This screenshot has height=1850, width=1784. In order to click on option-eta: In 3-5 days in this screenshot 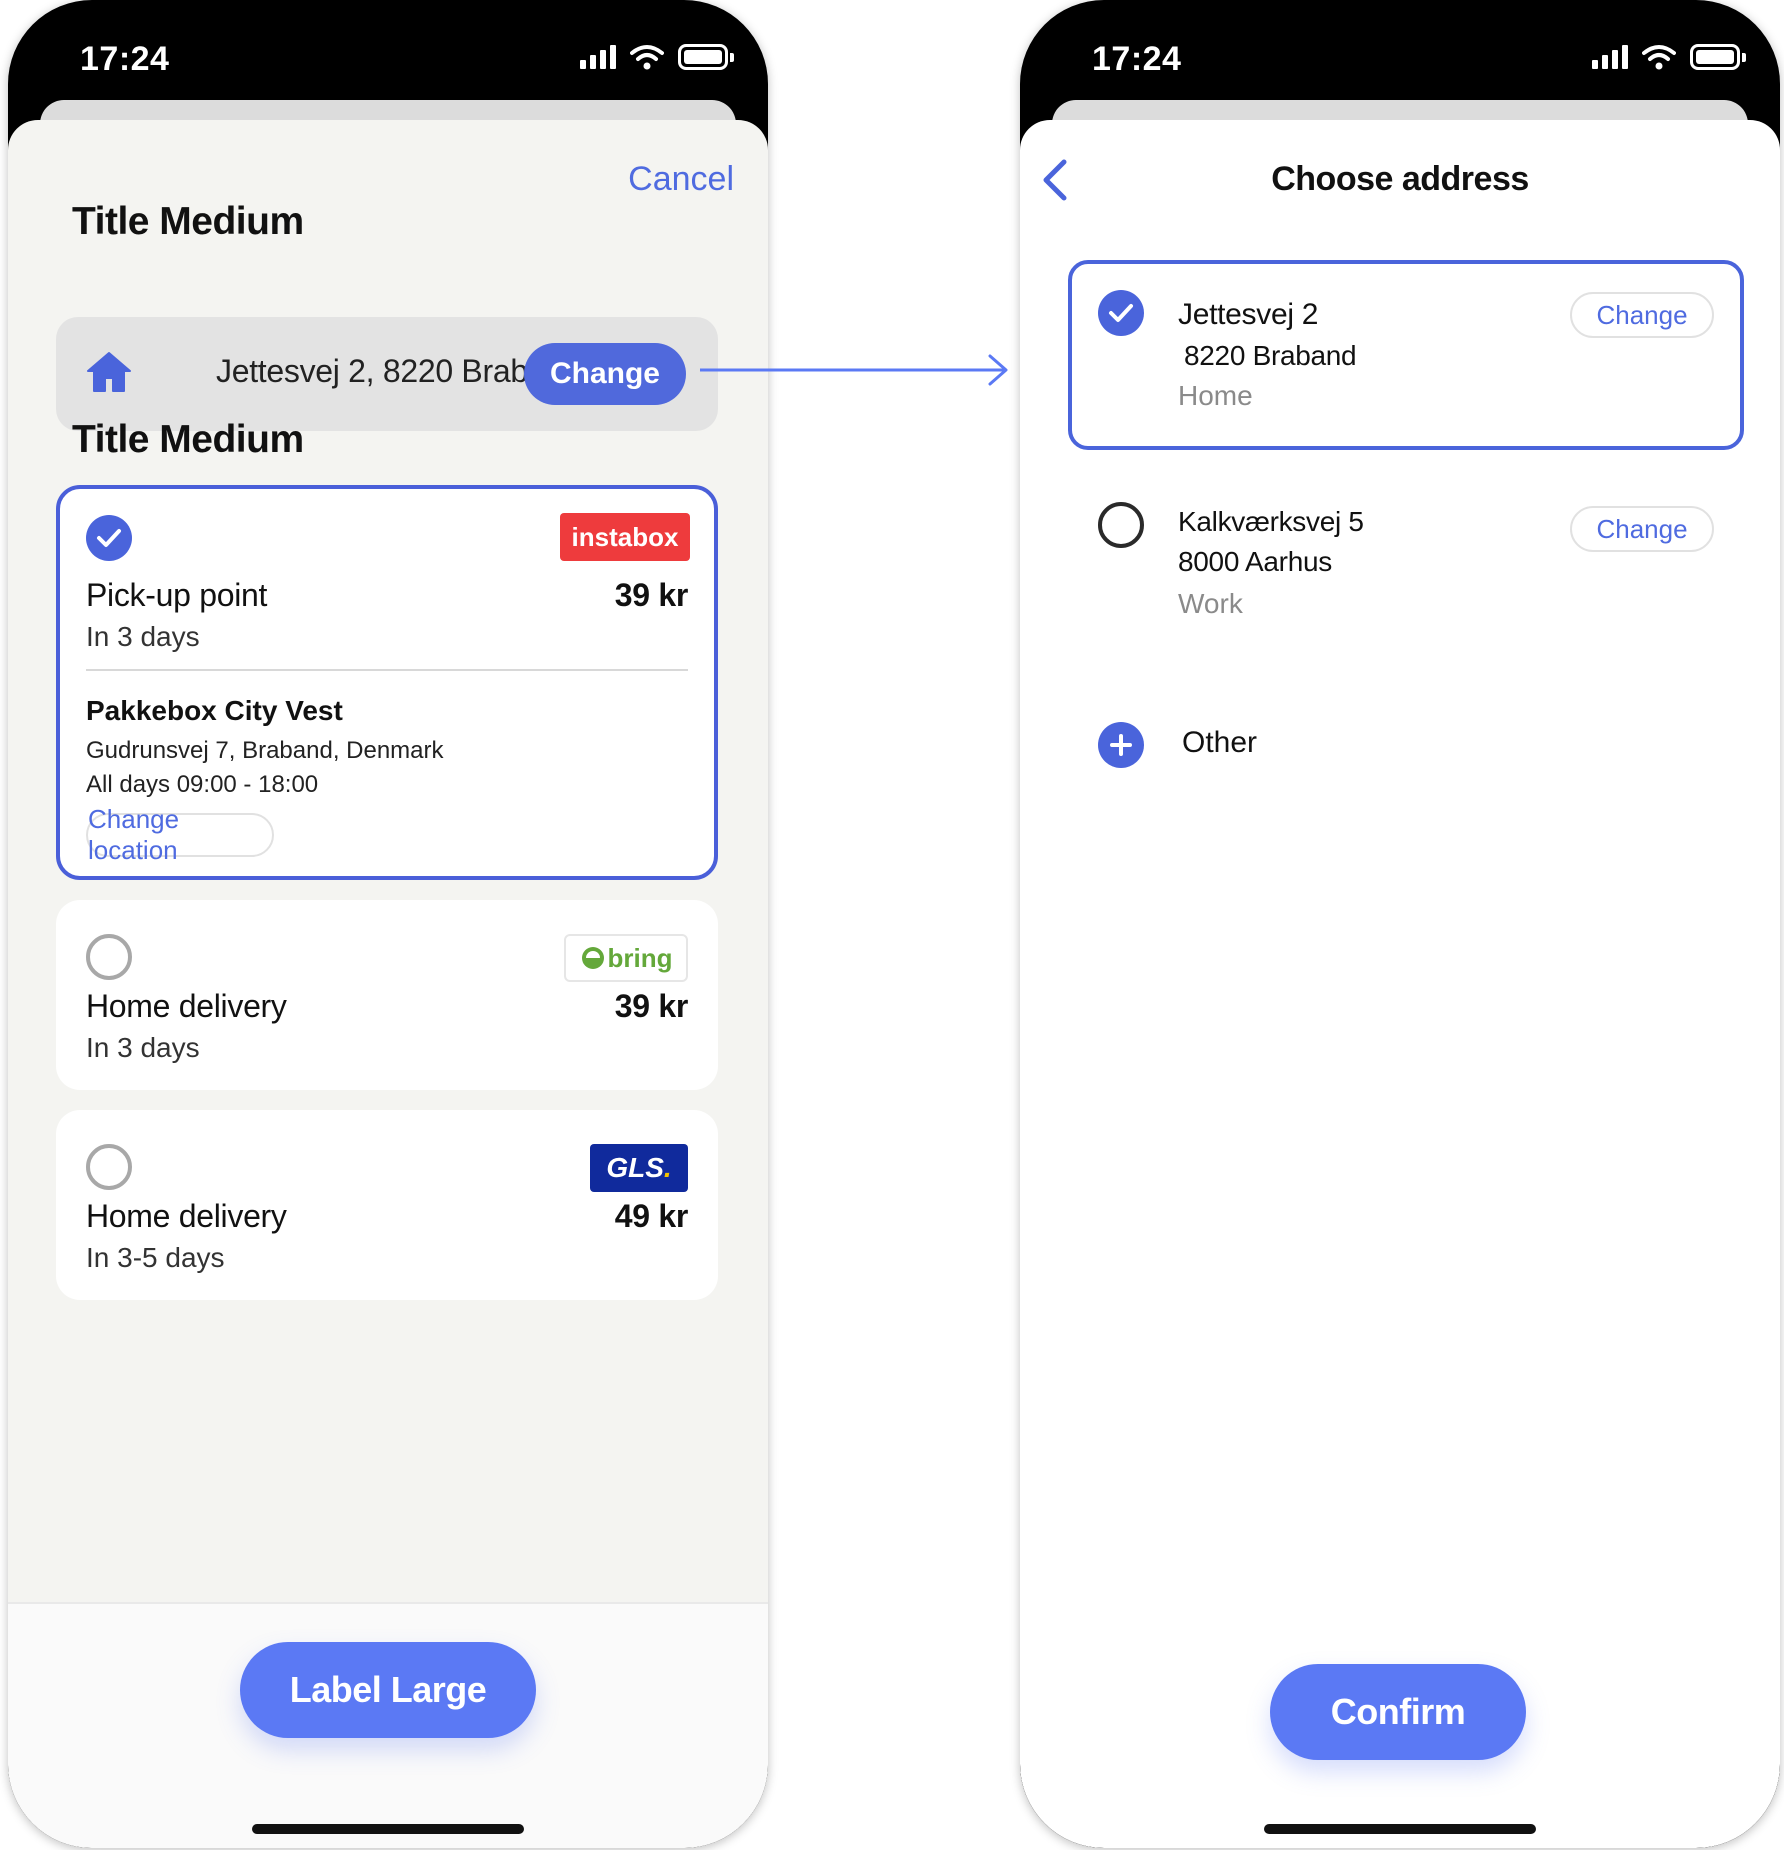, I will do `click(155, 1257)`.